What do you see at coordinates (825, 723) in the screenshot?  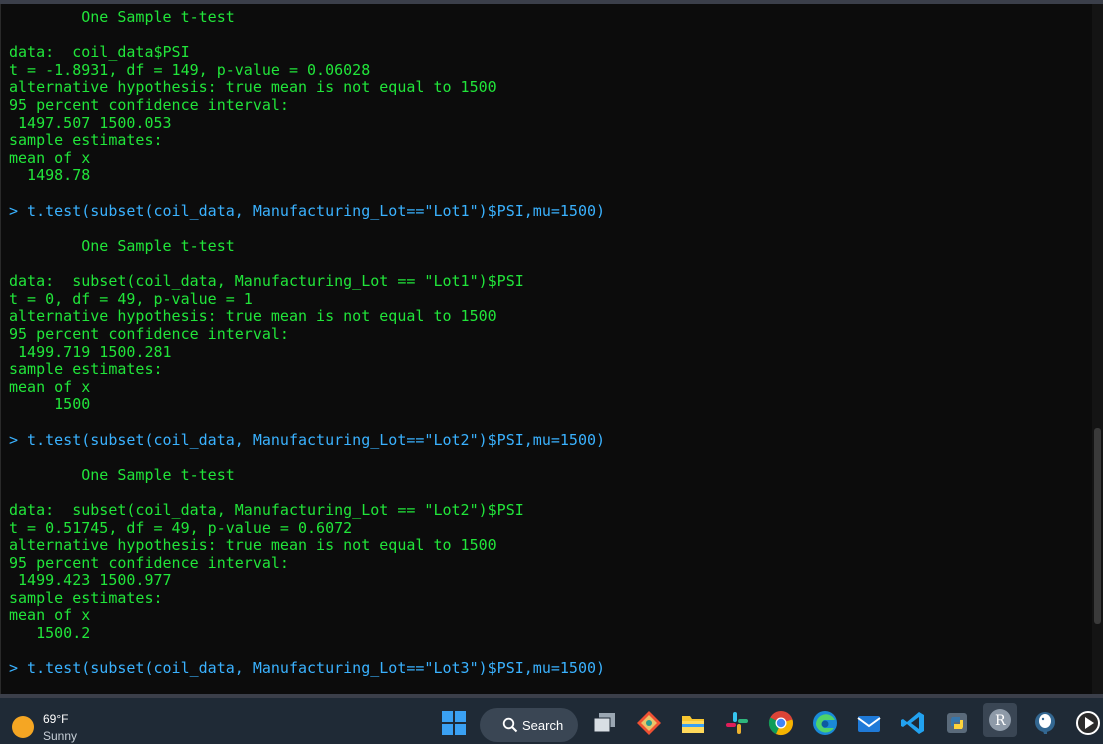 I see `edge-icon` at bounding box center [825, 723].